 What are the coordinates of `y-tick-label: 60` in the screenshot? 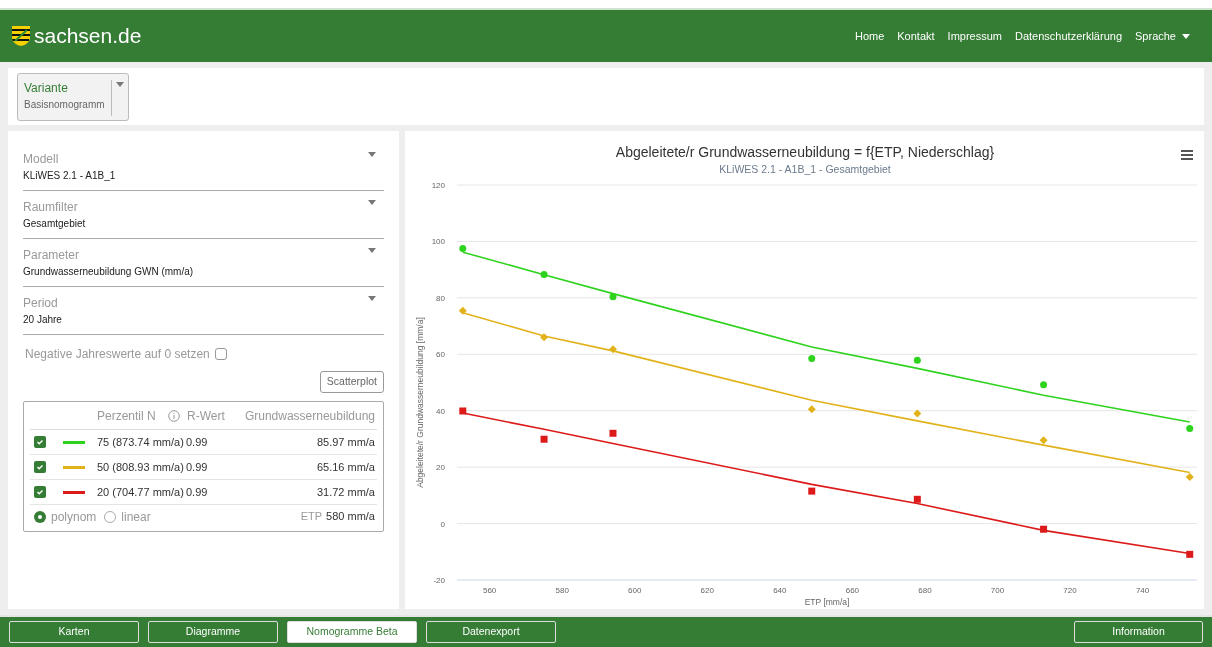 It's located at (440, 355).